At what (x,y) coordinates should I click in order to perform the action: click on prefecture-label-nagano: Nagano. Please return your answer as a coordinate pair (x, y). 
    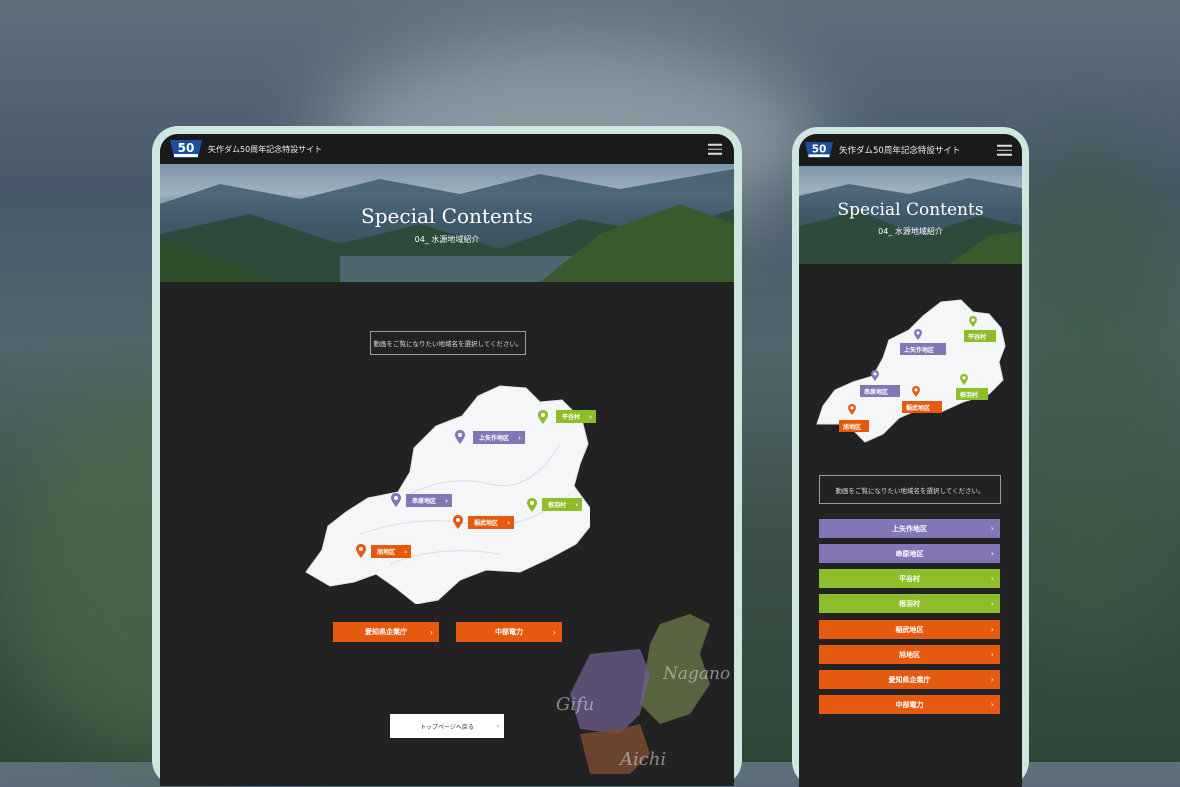
    Looking at the image, I should click on (697, 674).